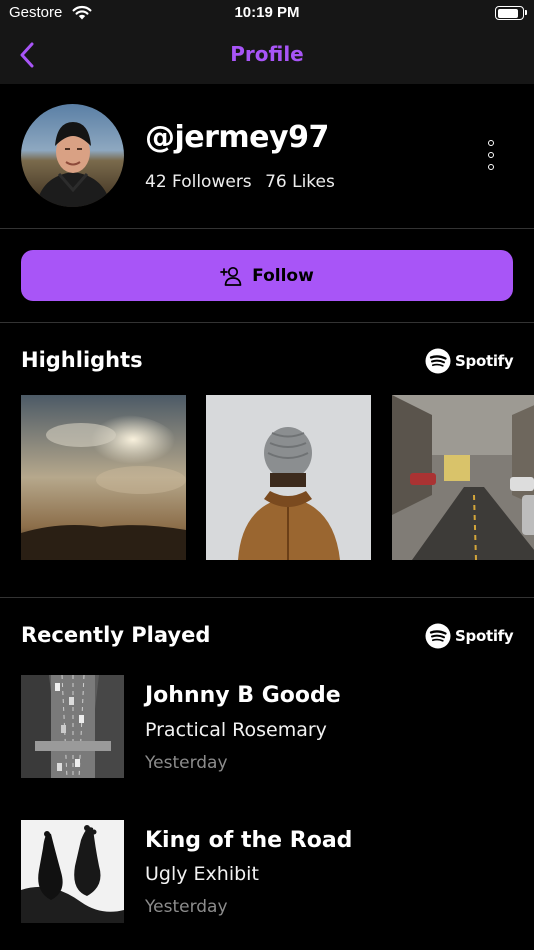 The height and width of the screenshot is (950, 534). I want to click on top-bar: Gestore 10:19 PM Profile, so click(267, 42).